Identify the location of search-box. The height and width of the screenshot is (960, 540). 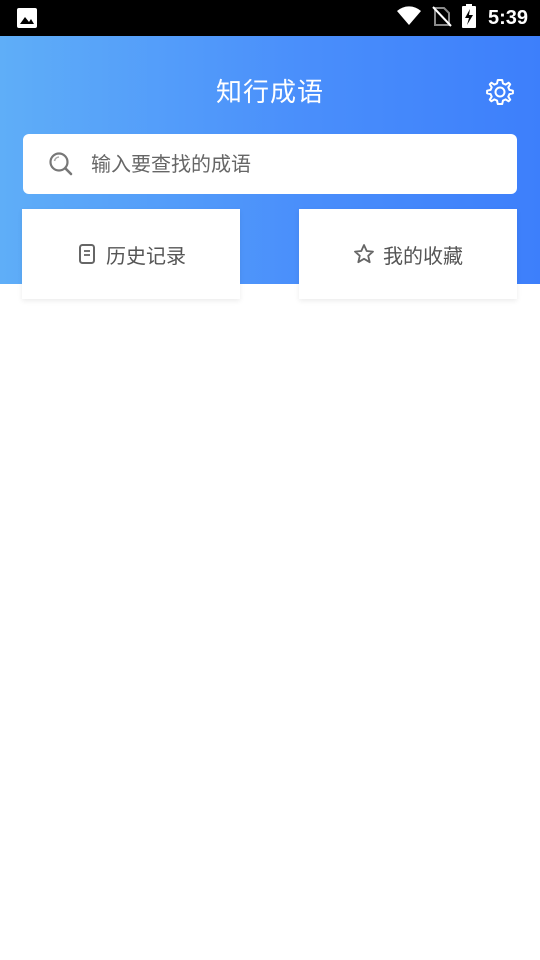
(270, 164).